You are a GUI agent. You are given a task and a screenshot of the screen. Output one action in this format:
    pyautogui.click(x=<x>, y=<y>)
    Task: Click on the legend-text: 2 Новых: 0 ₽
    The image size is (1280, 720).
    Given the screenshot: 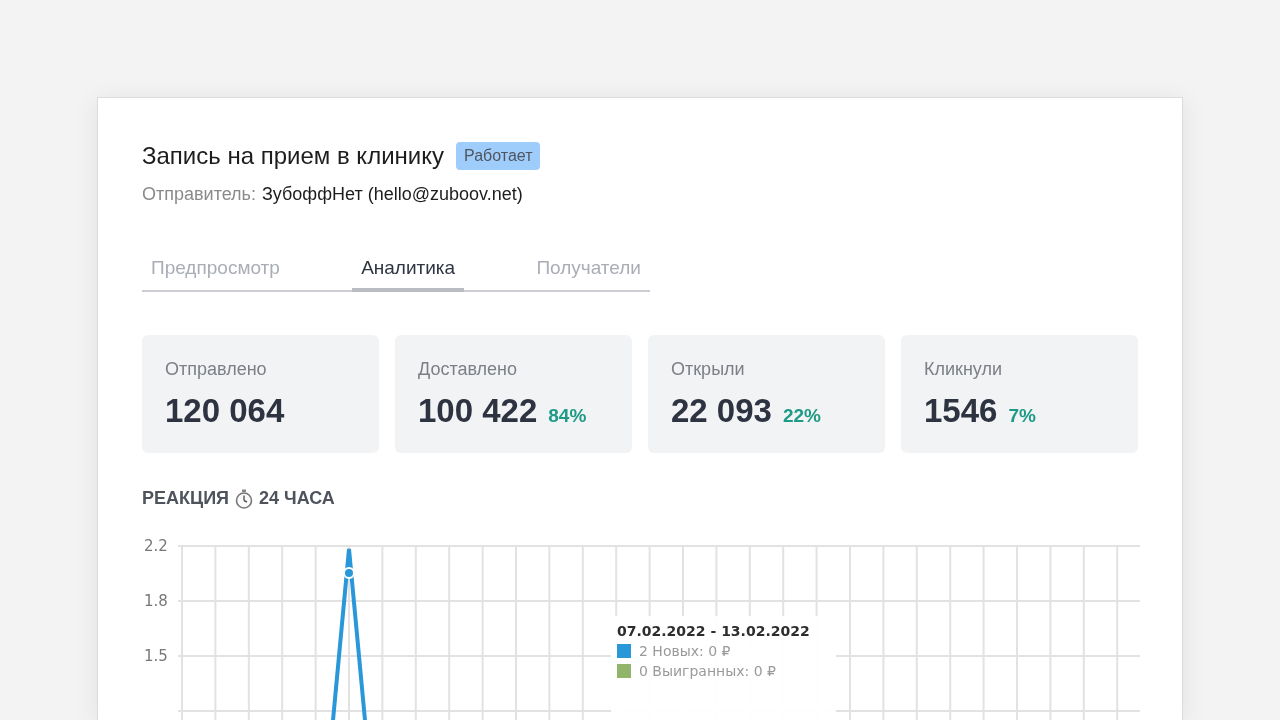 What is the action you would take?
    pyautogui.click(x=685, y=651)
    